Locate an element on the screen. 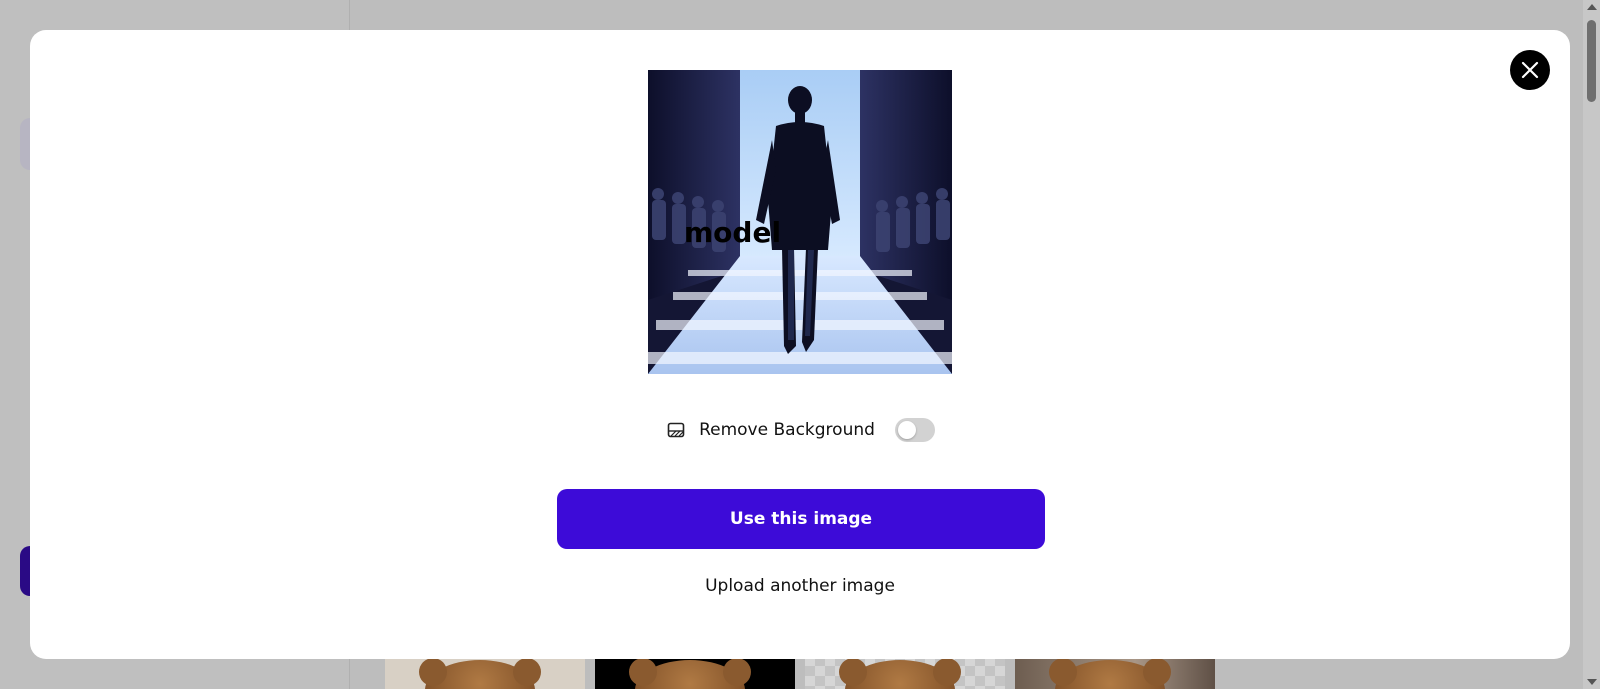 This screenshot has height=689, width=1600. upload-another-image-link: Upload another image is located at coordinates (800, 586).